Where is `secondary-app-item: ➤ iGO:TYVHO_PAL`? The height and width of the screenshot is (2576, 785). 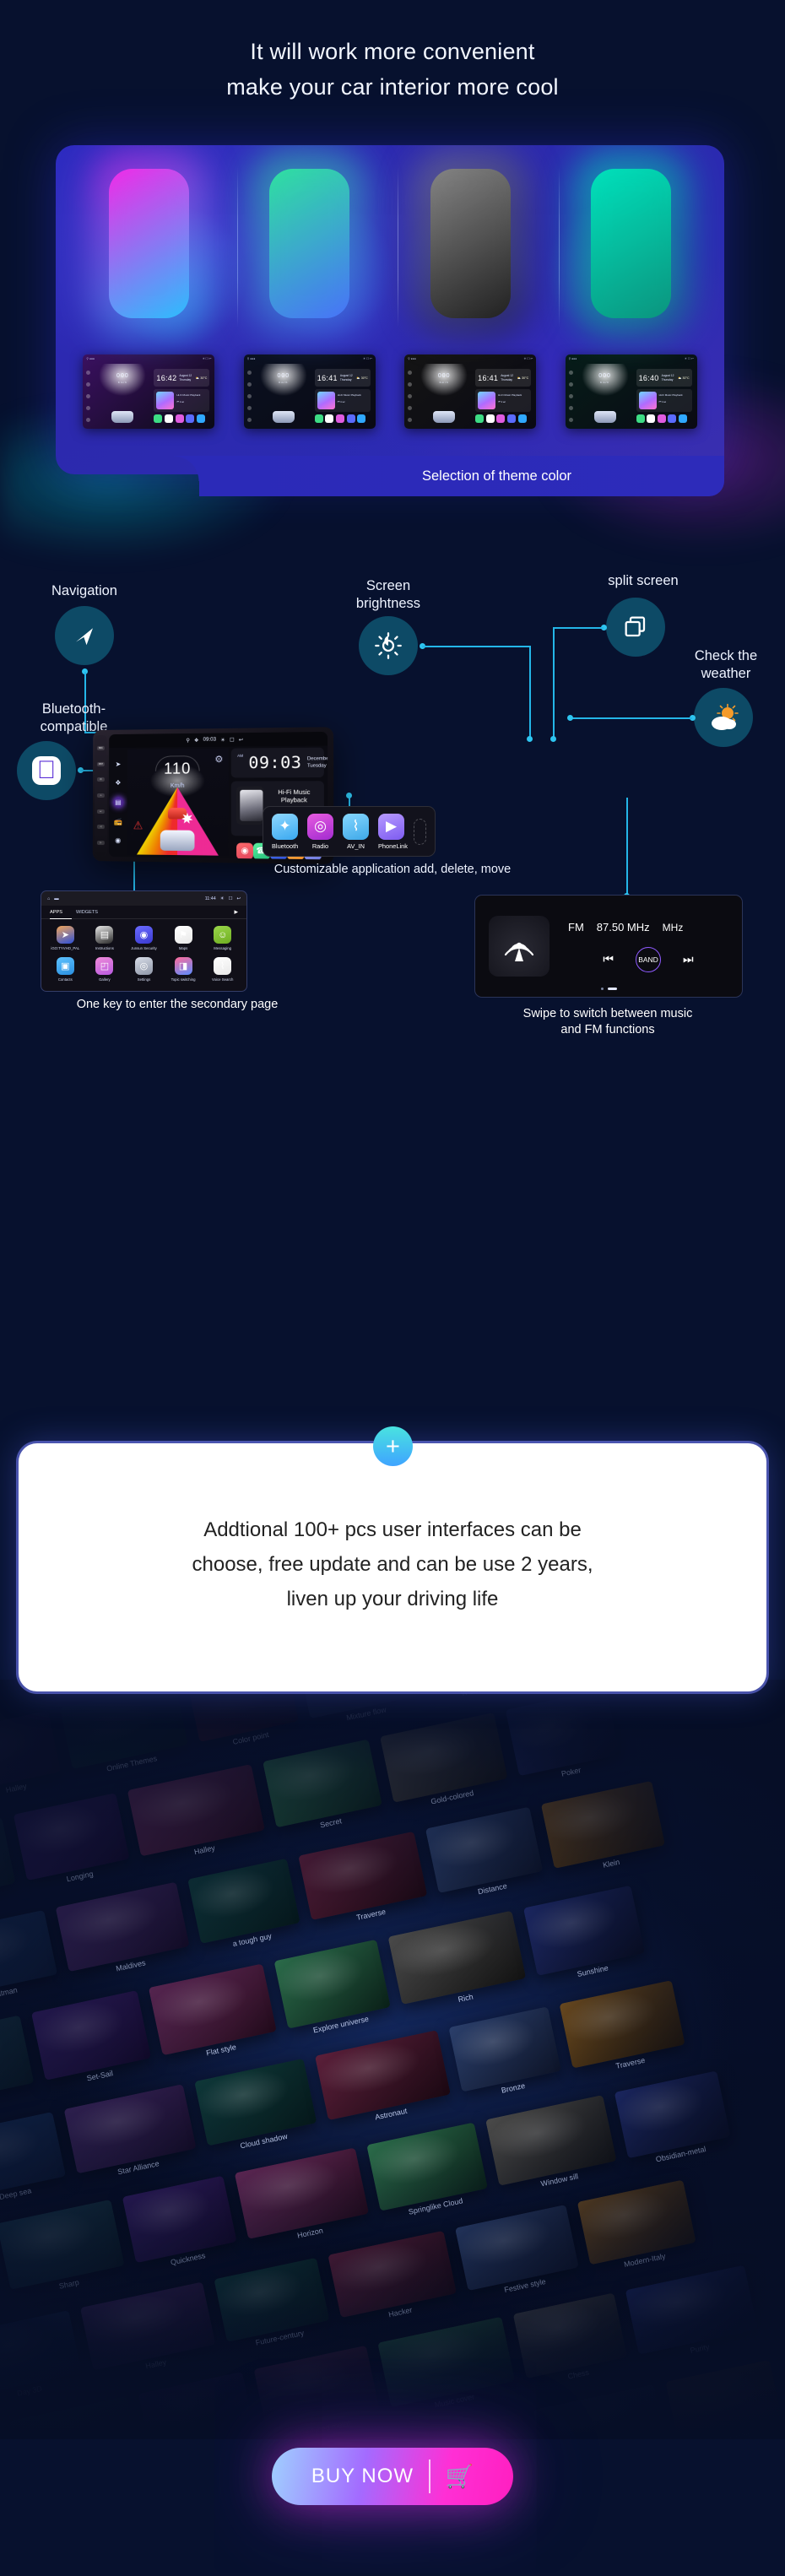 secondary-app-item: ➤ iGO:TYVHO_PAL is located at coordinates (65, 938).